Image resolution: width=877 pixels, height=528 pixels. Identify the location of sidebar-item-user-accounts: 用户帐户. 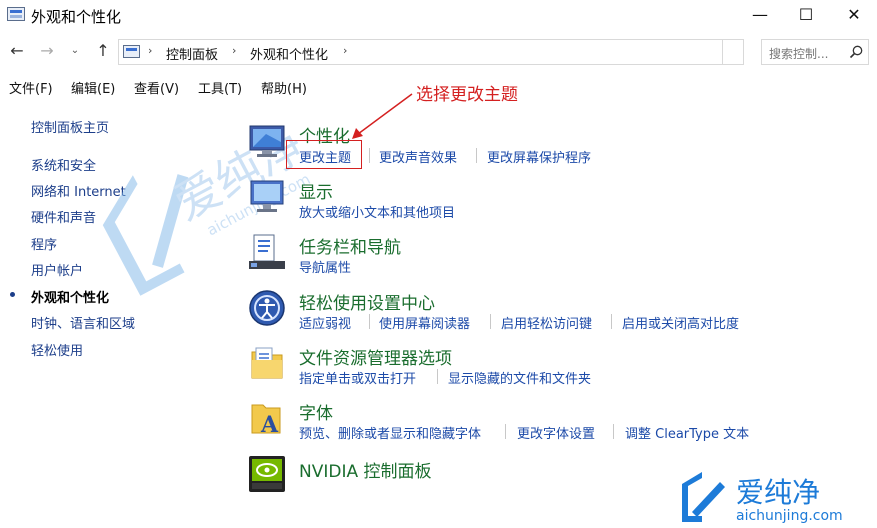
(57, 269).